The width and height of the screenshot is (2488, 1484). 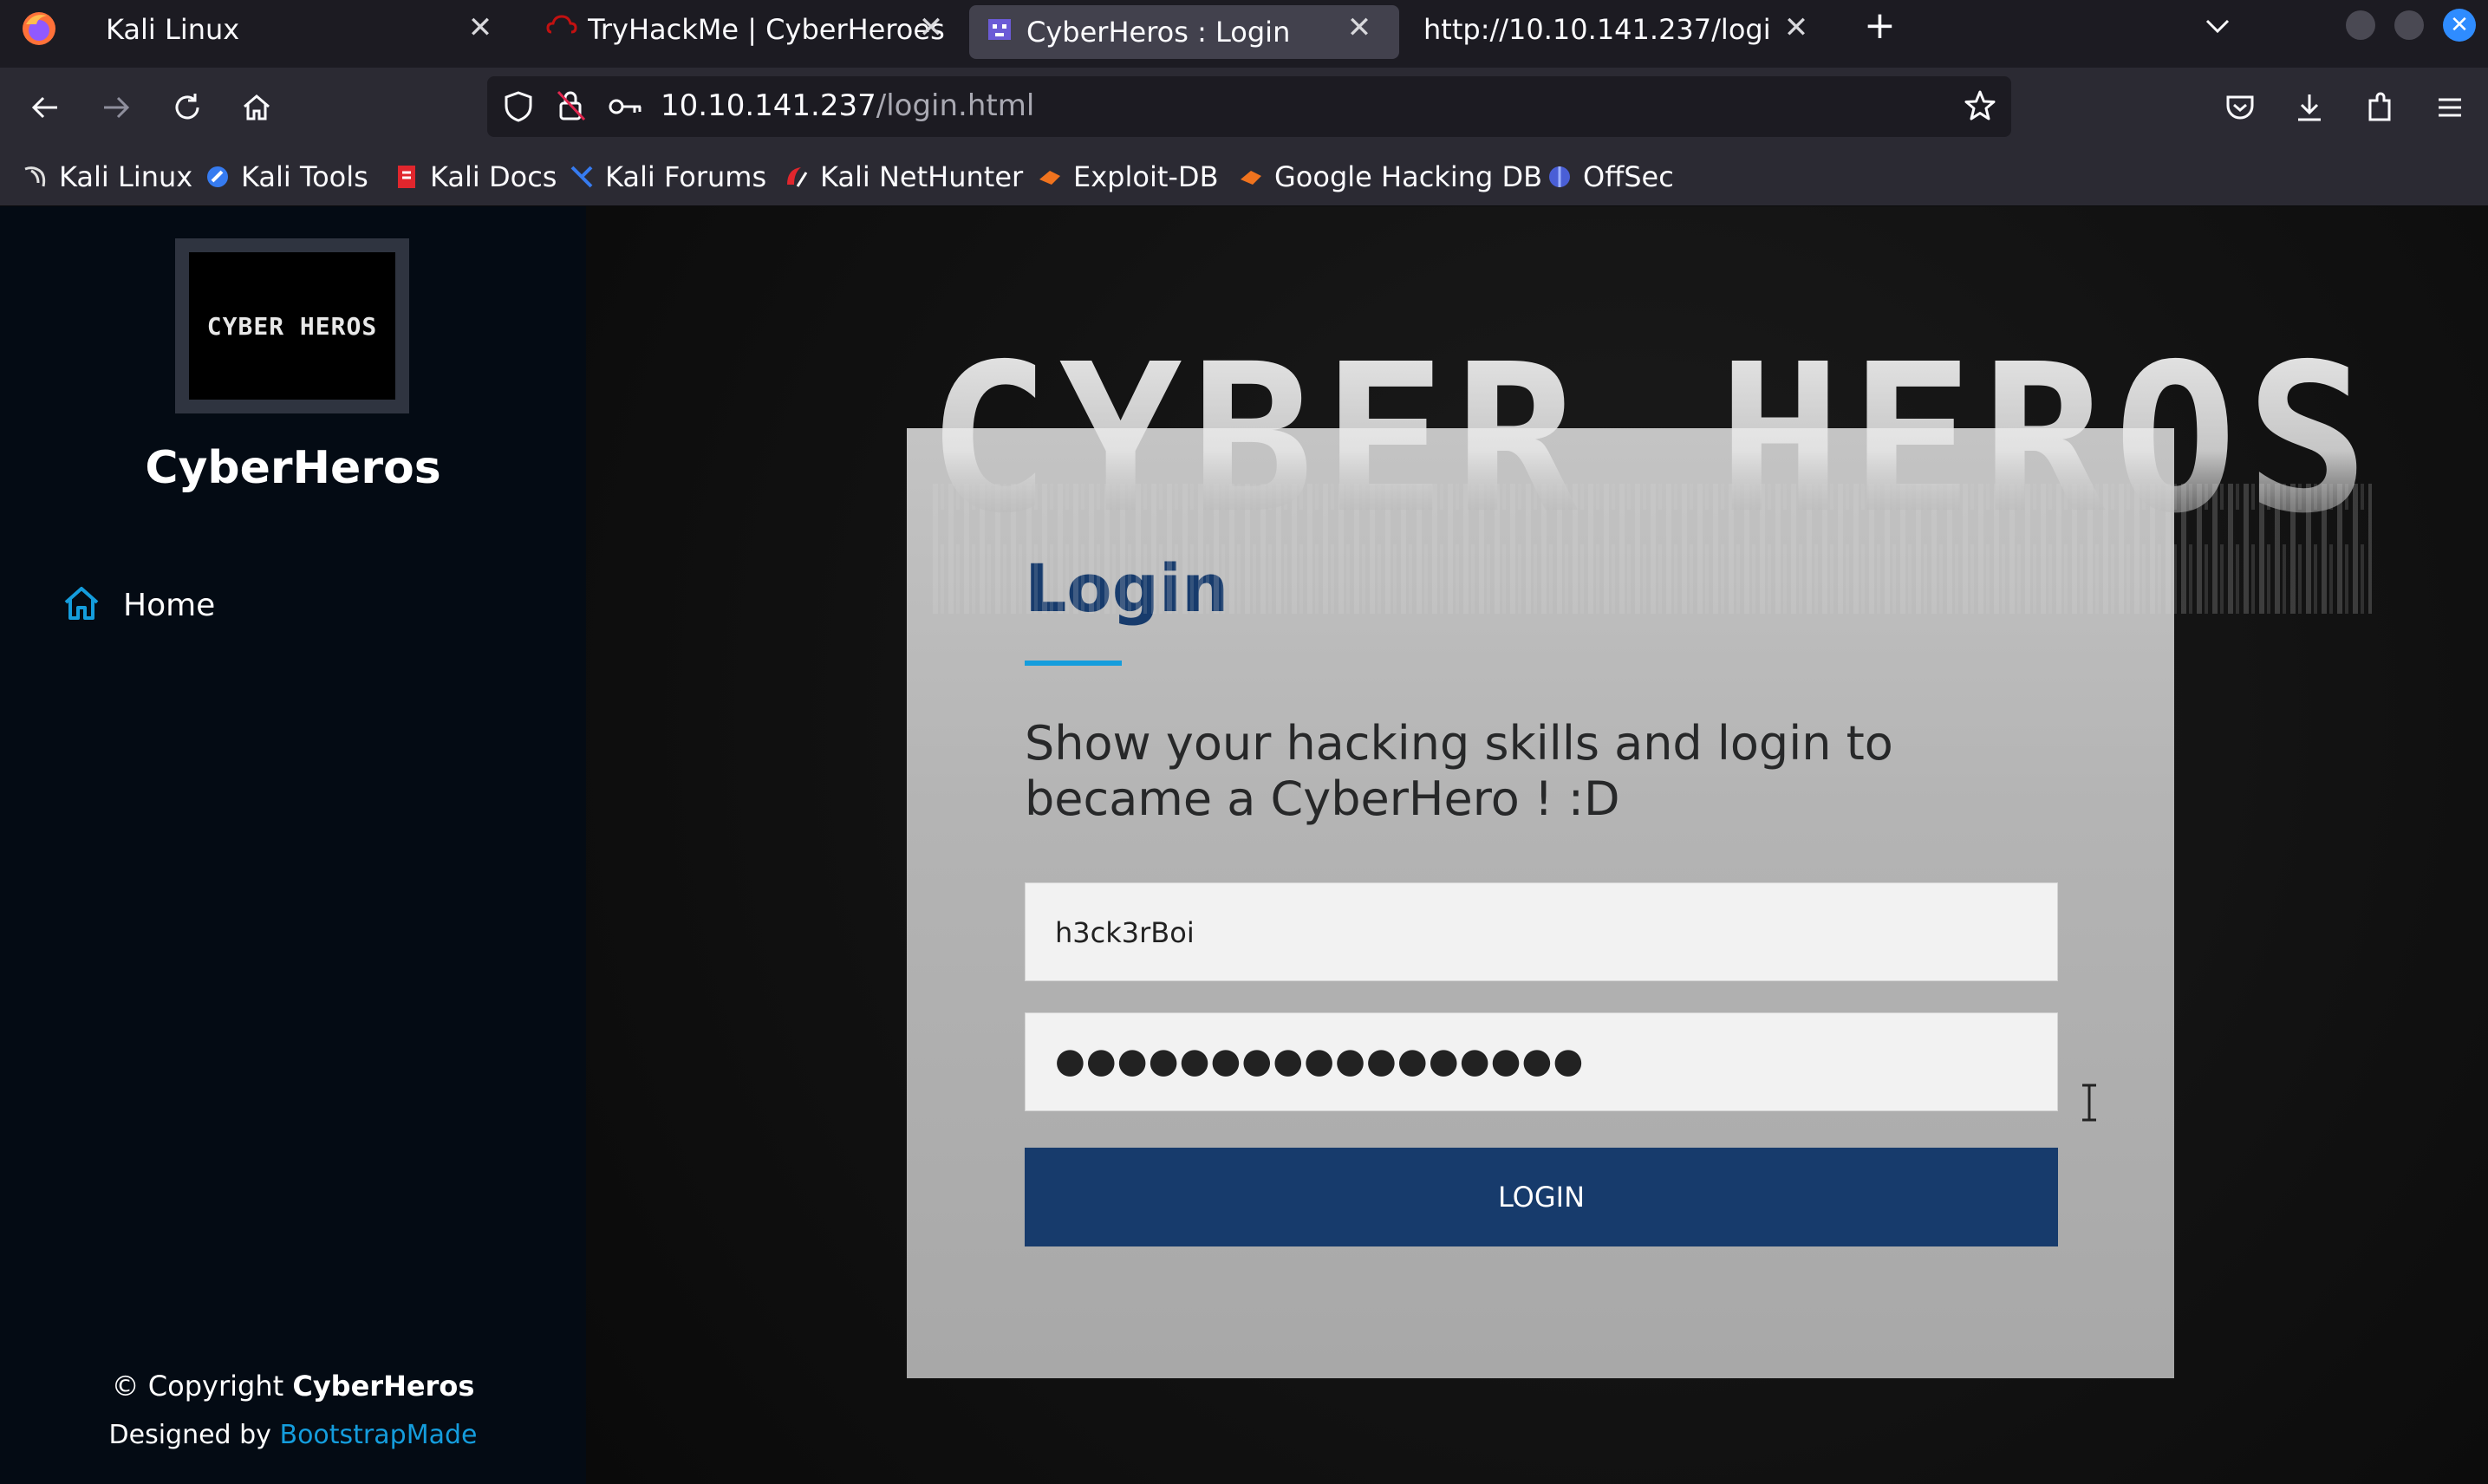 I want to click on bookmark-kali-linux: Kali Linux, so click(x=107, y=177).